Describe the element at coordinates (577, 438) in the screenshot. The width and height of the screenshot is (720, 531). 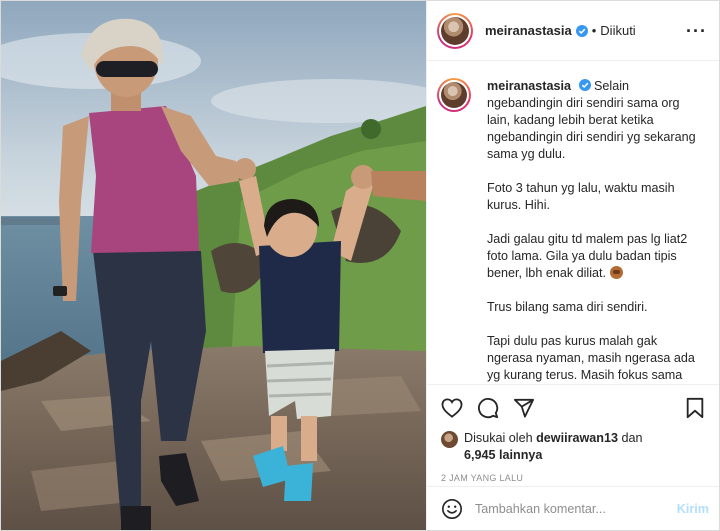
I see `liker-username: dewiirawan13` at that location.